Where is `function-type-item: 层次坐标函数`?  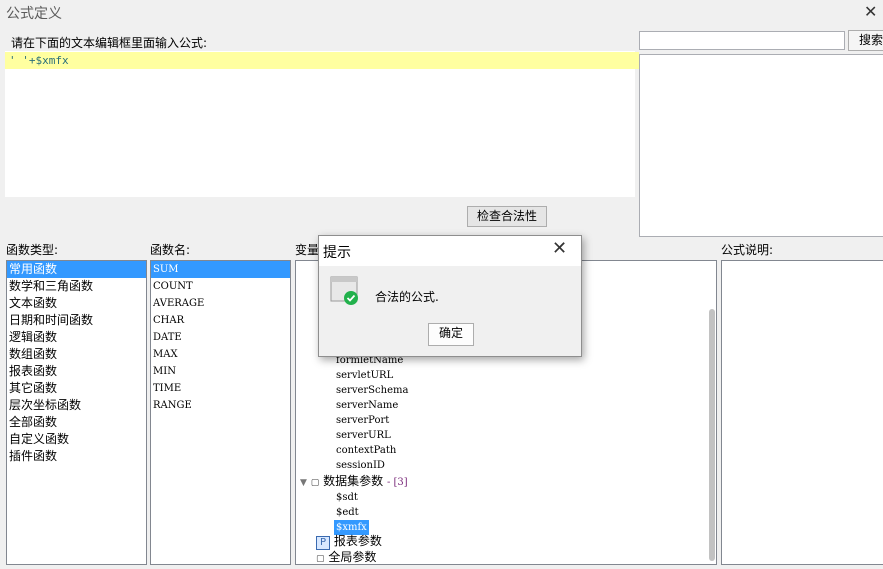 function-type-item: 层次坐标函数 is located at coordinates (76, 405).